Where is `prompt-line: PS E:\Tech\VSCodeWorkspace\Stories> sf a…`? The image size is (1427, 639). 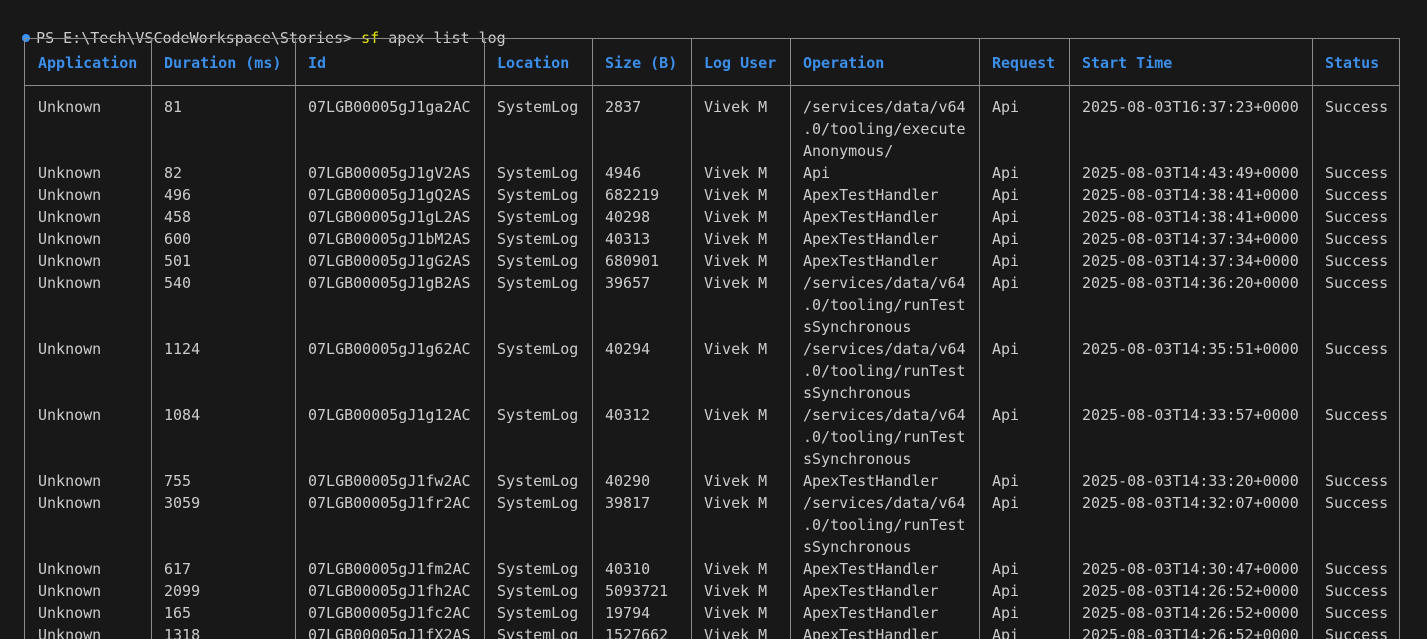 prompt-line: PS E:\Tech\VSCodeWorkspace\Stories> sf a… is located at coordinates (255, 27).